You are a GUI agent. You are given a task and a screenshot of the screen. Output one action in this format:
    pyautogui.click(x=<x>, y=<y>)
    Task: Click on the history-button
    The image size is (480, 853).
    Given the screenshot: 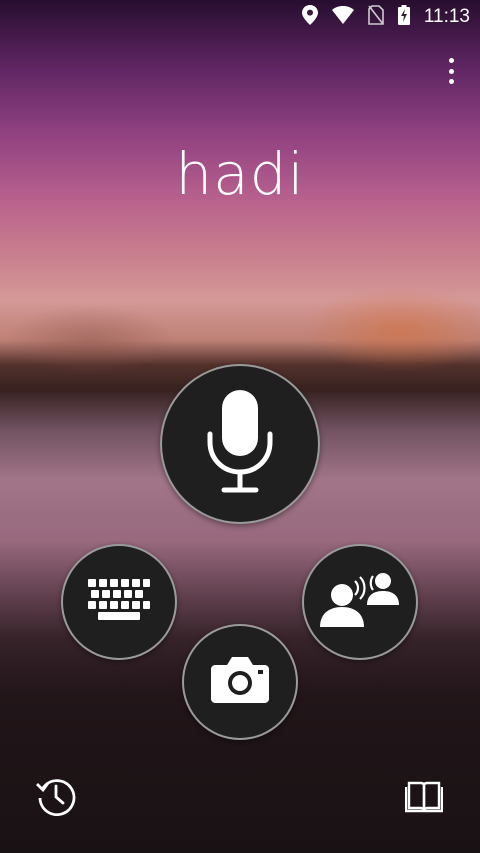 What is the action you would take?
    pyautogui.click(x=56, y=798)
    